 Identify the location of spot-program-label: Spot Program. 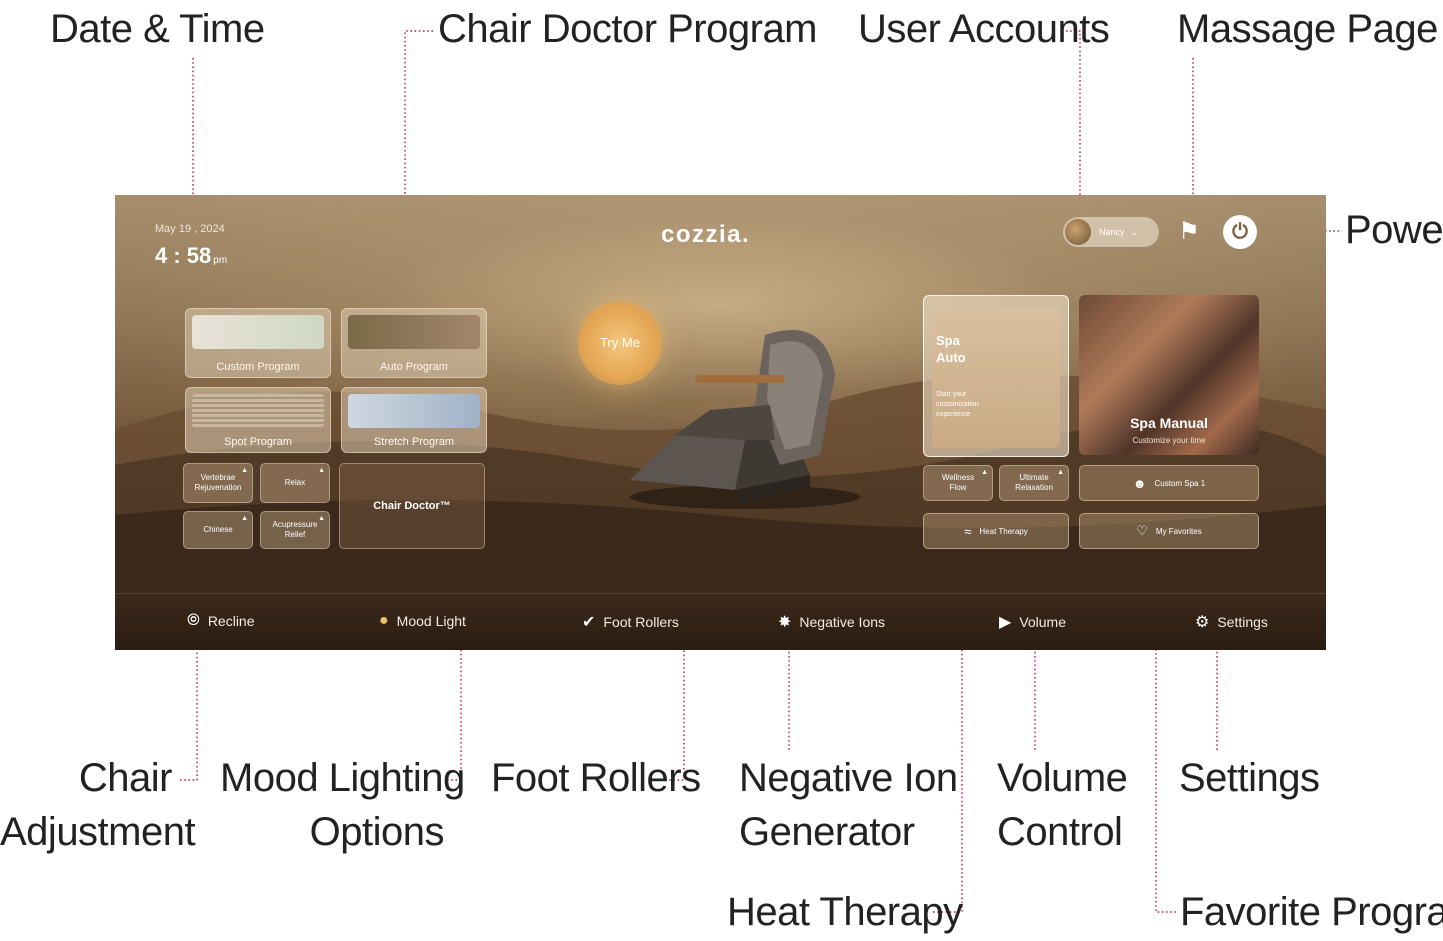
(258, 442).